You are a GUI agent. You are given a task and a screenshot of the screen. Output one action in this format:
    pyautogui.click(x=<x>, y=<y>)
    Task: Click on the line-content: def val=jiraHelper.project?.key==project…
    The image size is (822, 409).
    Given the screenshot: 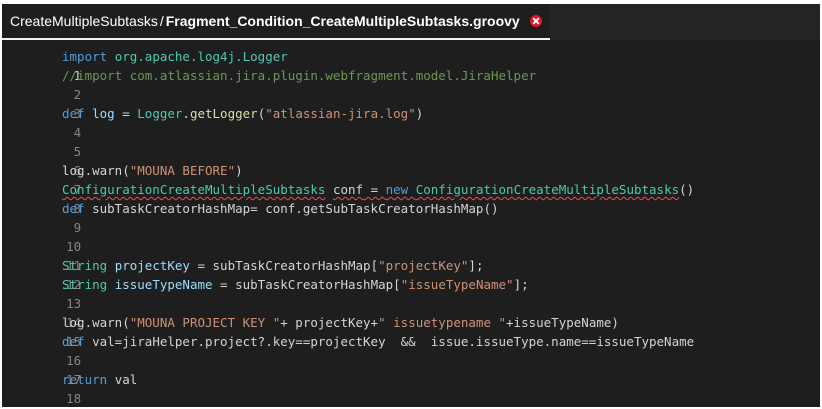 What is the action you would take?
    pyautogui.click(x=378, y=341)
    